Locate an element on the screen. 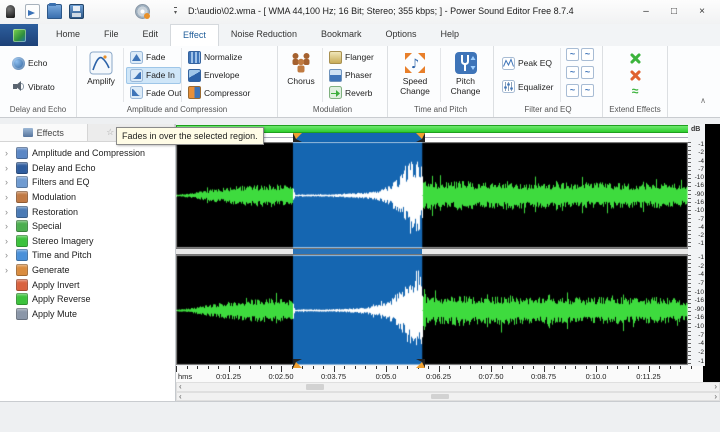 The height and width of the screenshot is (432, 720). sidebar-item-restoration: › Restoration is located at coordinates (87, 211).